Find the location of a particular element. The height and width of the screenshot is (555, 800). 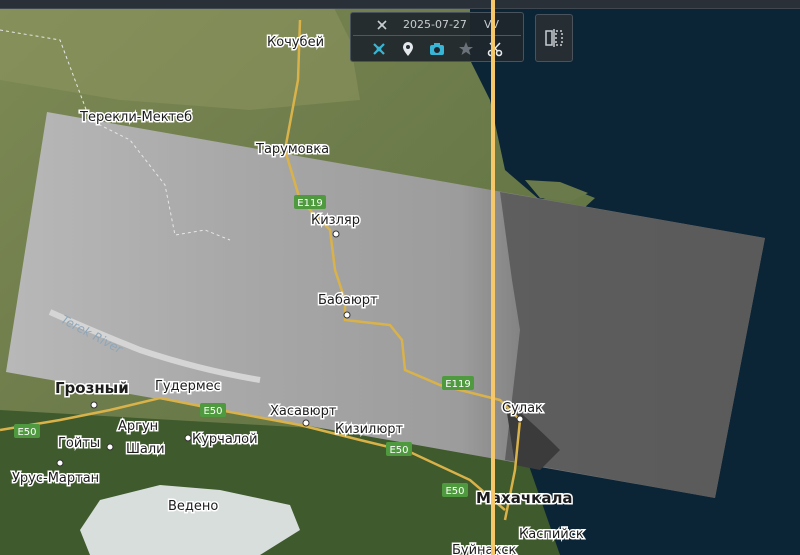

road-shield-e50-a: E50 is located at coordinates (213, 410).